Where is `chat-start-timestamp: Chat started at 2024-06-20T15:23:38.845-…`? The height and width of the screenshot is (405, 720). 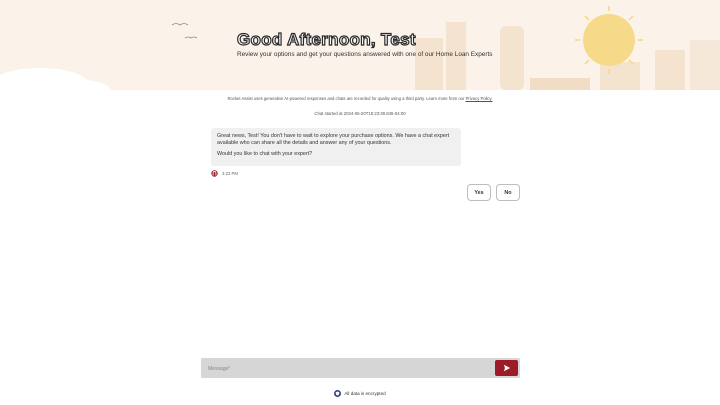
chat-start-timestamp: Chat started at 2024-06-20T15:23:38.845-… is located at coordinates (360, 113).